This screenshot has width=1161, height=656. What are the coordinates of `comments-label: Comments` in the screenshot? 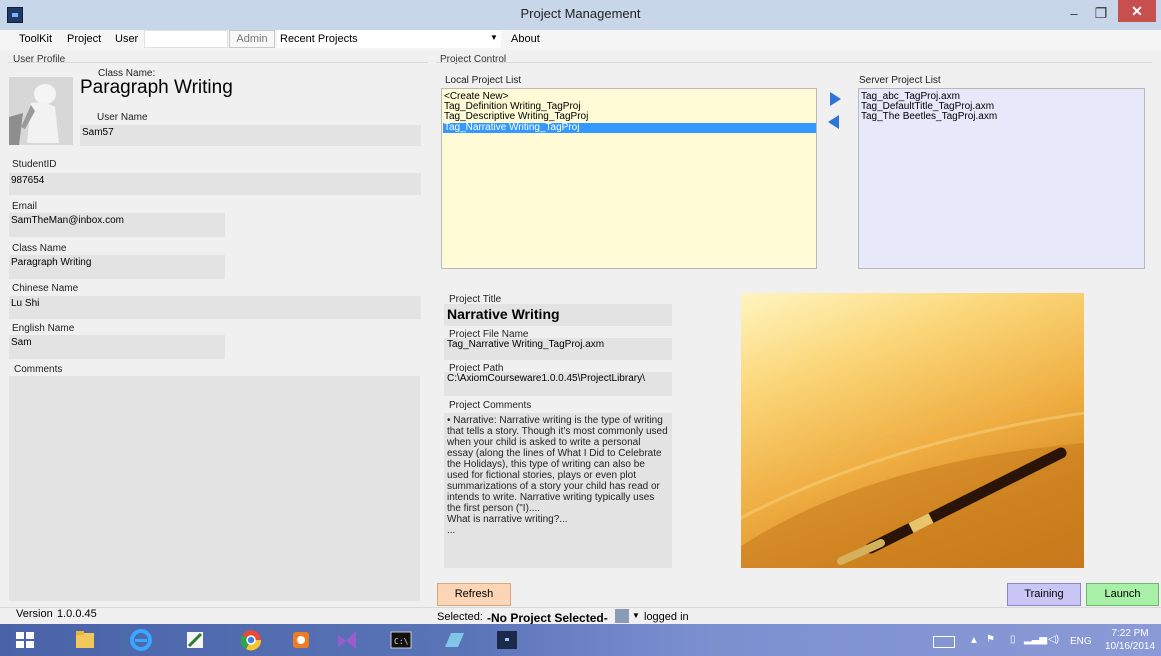 It's located at (38, 369).